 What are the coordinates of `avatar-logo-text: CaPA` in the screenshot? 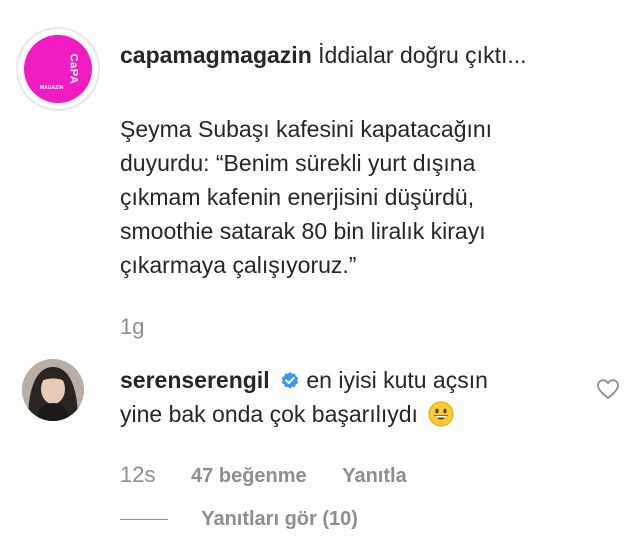 It's located at (73, 69).